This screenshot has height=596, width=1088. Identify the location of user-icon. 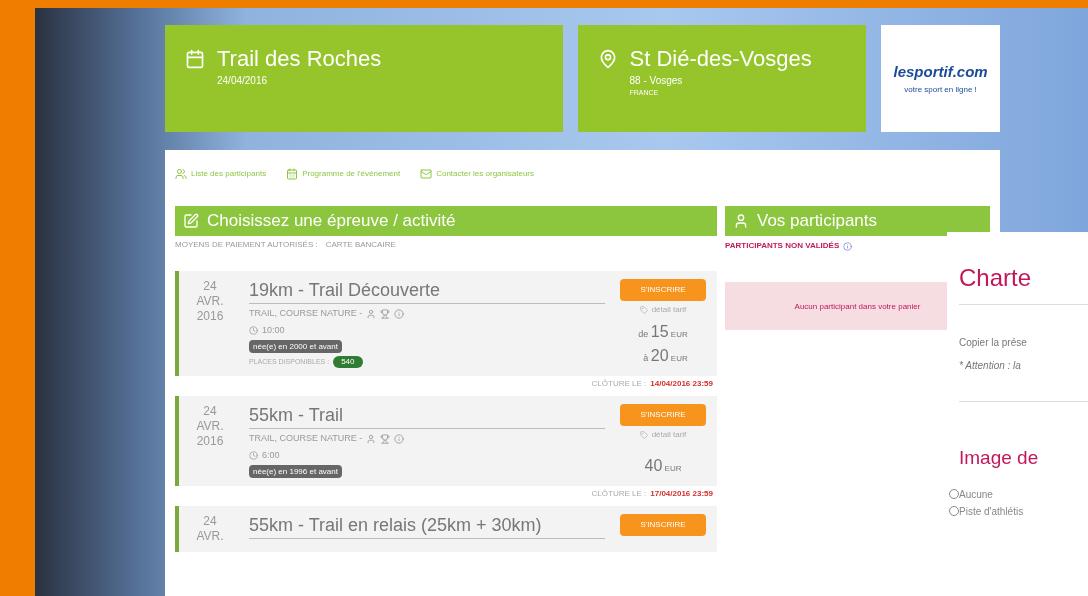
(741, 221).